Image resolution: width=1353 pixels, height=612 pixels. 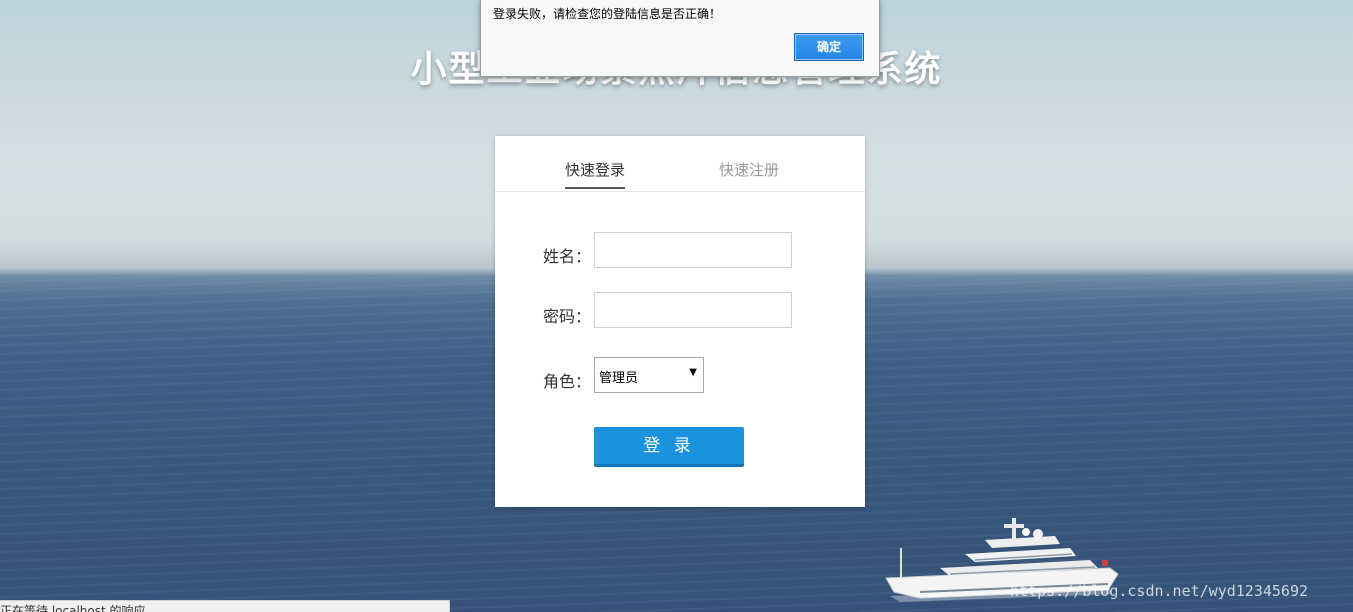 What do you see at coordinates (680, 164) in the screenshot?
I see `tab-bar: 快速登录 快速注册` at bounding box center [680, 164].